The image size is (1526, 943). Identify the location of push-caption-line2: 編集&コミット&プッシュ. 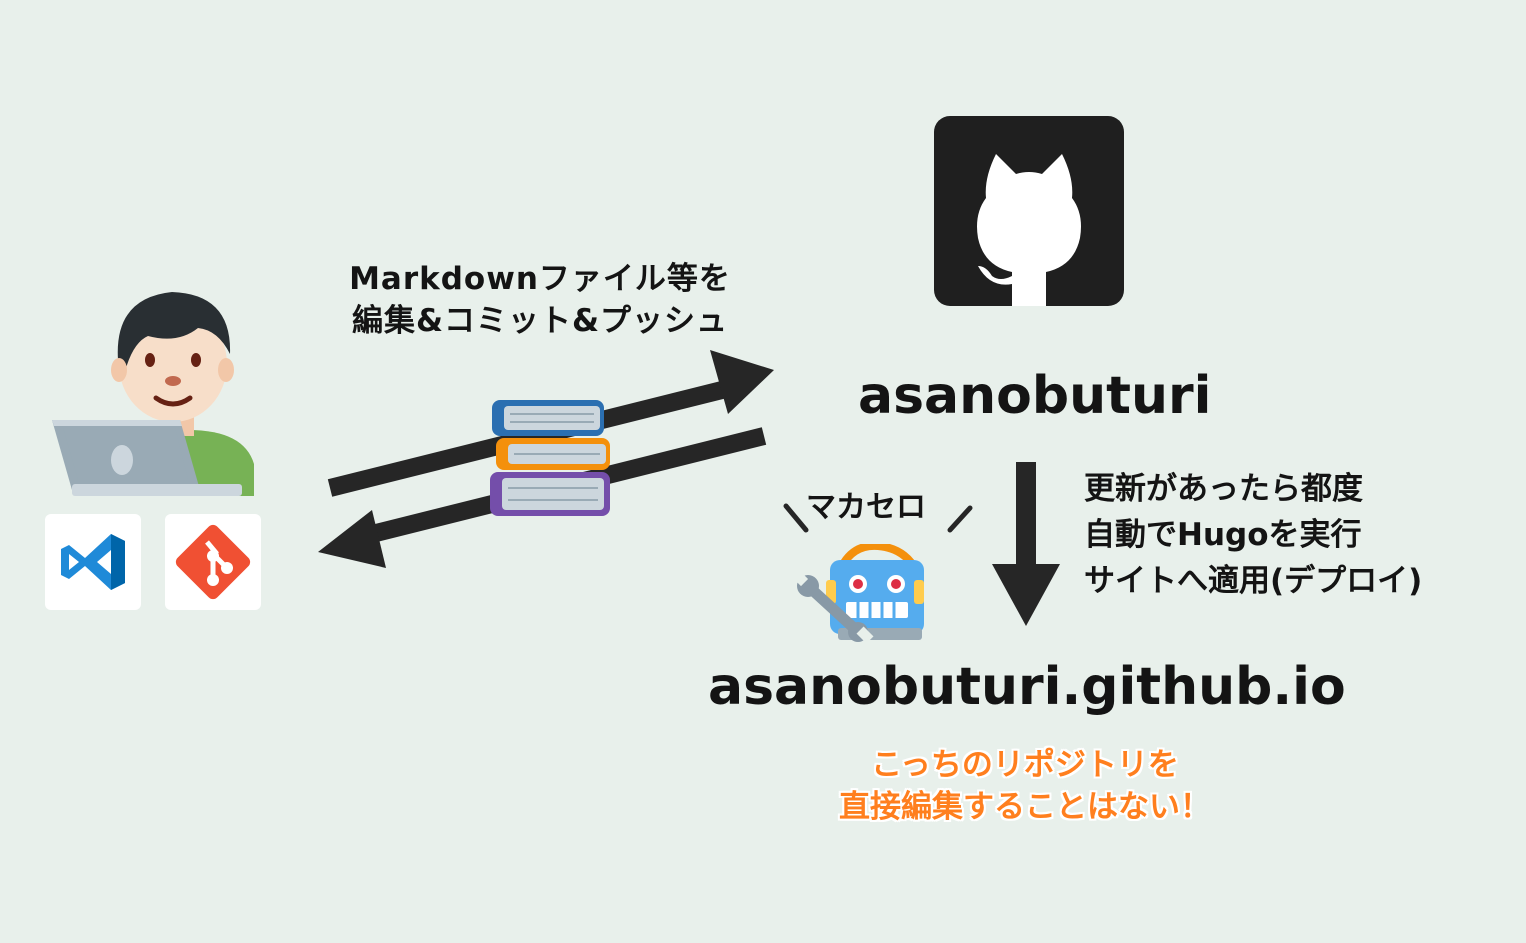
(540, 321).